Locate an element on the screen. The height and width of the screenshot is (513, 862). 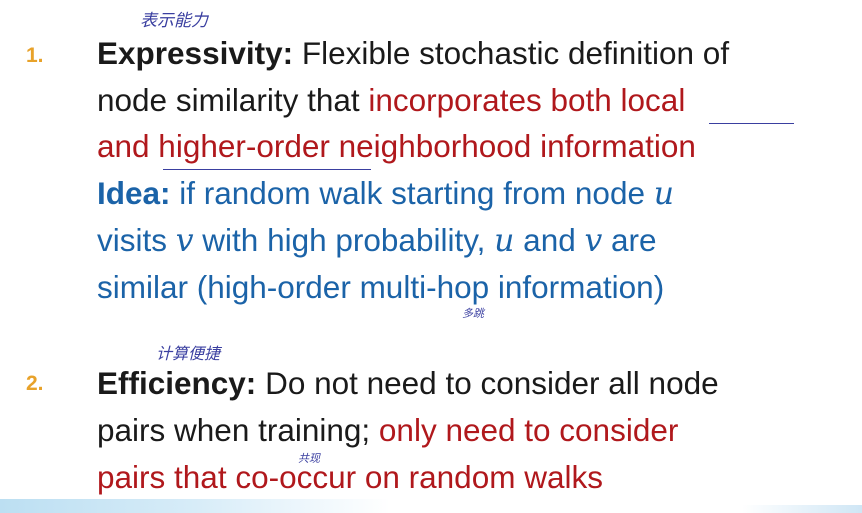
var-u: u is located at coordinates (664, 194).